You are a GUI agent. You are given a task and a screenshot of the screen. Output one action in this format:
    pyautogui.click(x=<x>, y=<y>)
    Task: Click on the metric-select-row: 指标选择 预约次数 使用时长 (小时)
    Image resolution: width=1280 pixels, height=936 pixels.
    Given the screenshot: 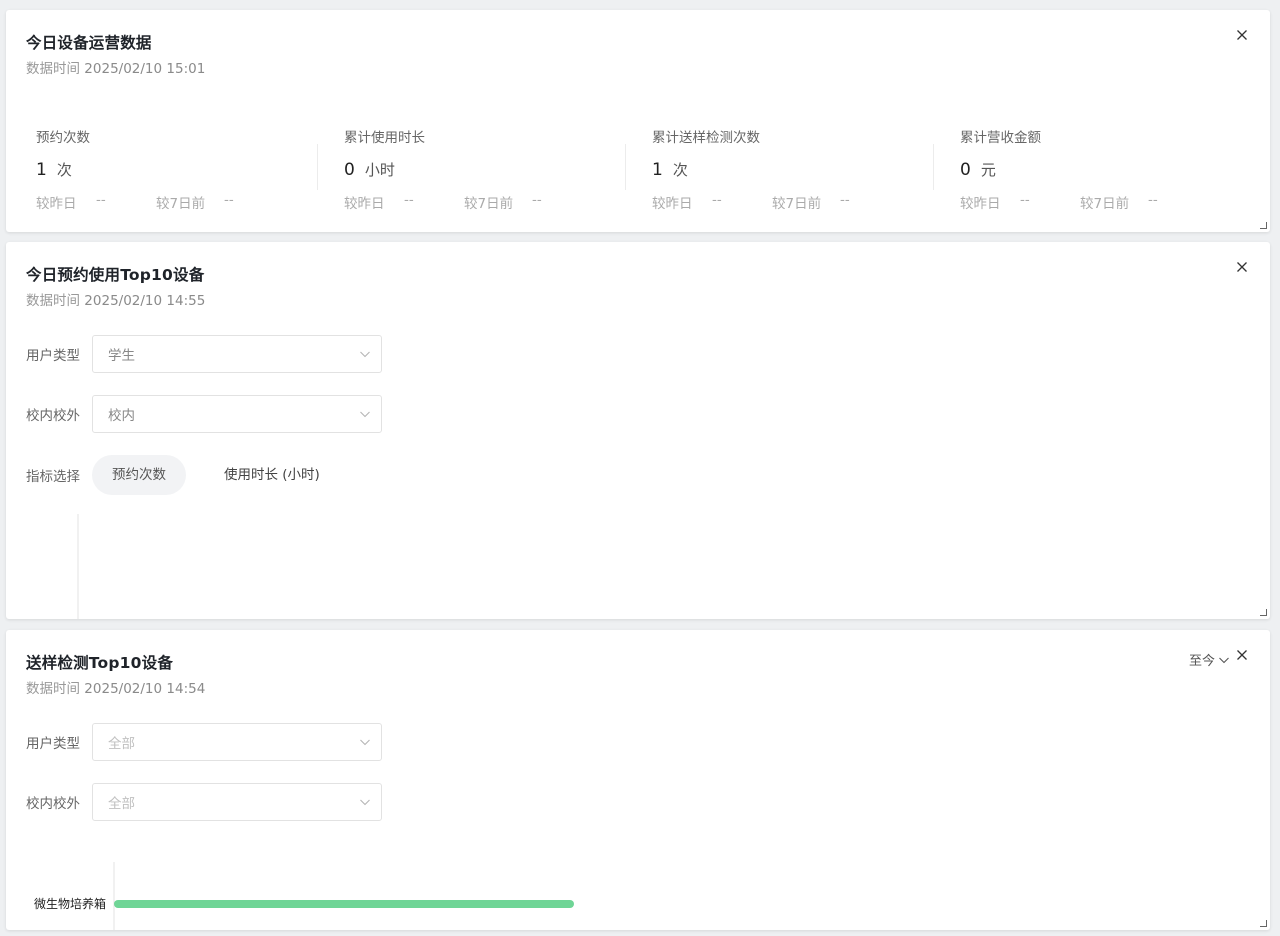 What is the action you would take?
    pyautogui.click(x=183, y=475)
    